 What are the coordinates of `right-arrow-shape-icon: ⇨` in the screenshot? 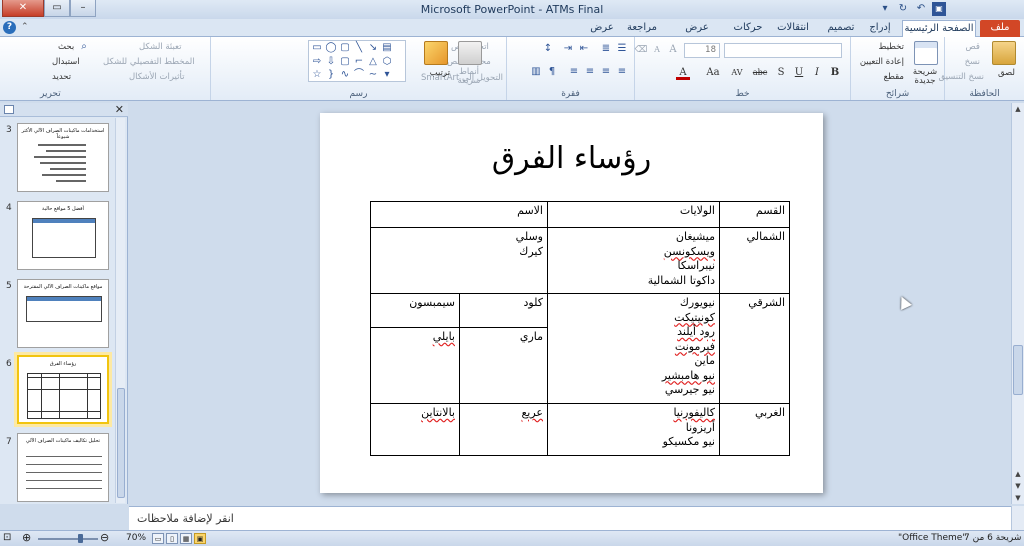 It's located at (317, 62).